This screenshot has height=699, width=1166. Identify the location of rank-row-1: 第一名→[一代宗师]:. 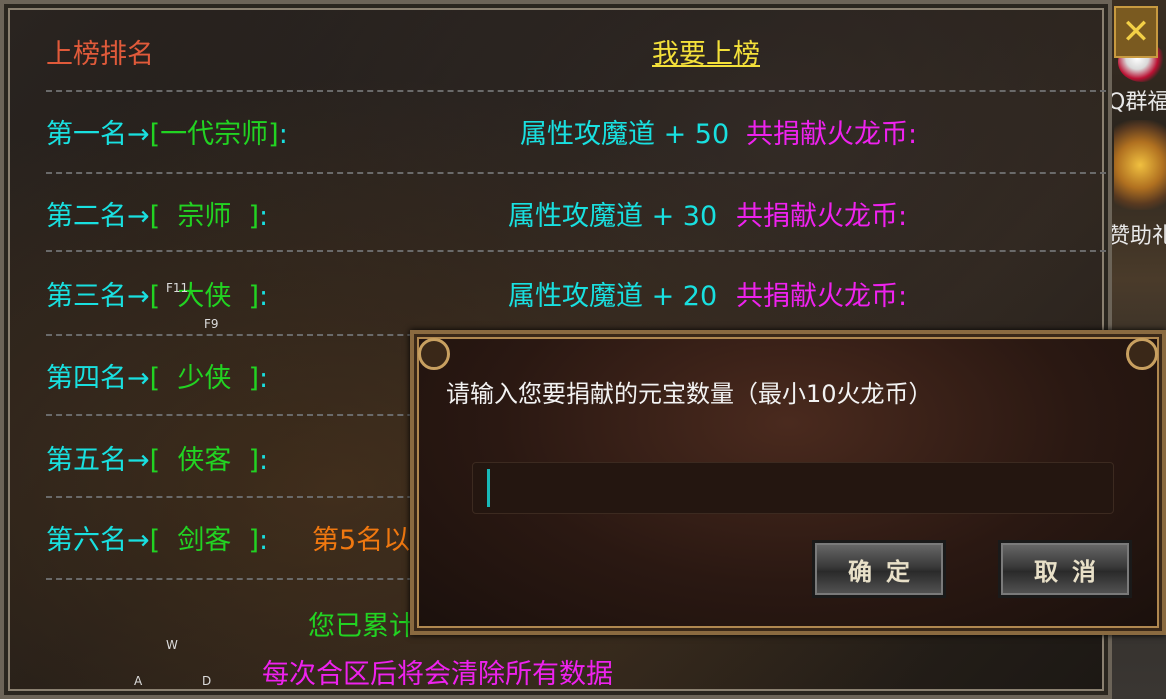
(167, 131).